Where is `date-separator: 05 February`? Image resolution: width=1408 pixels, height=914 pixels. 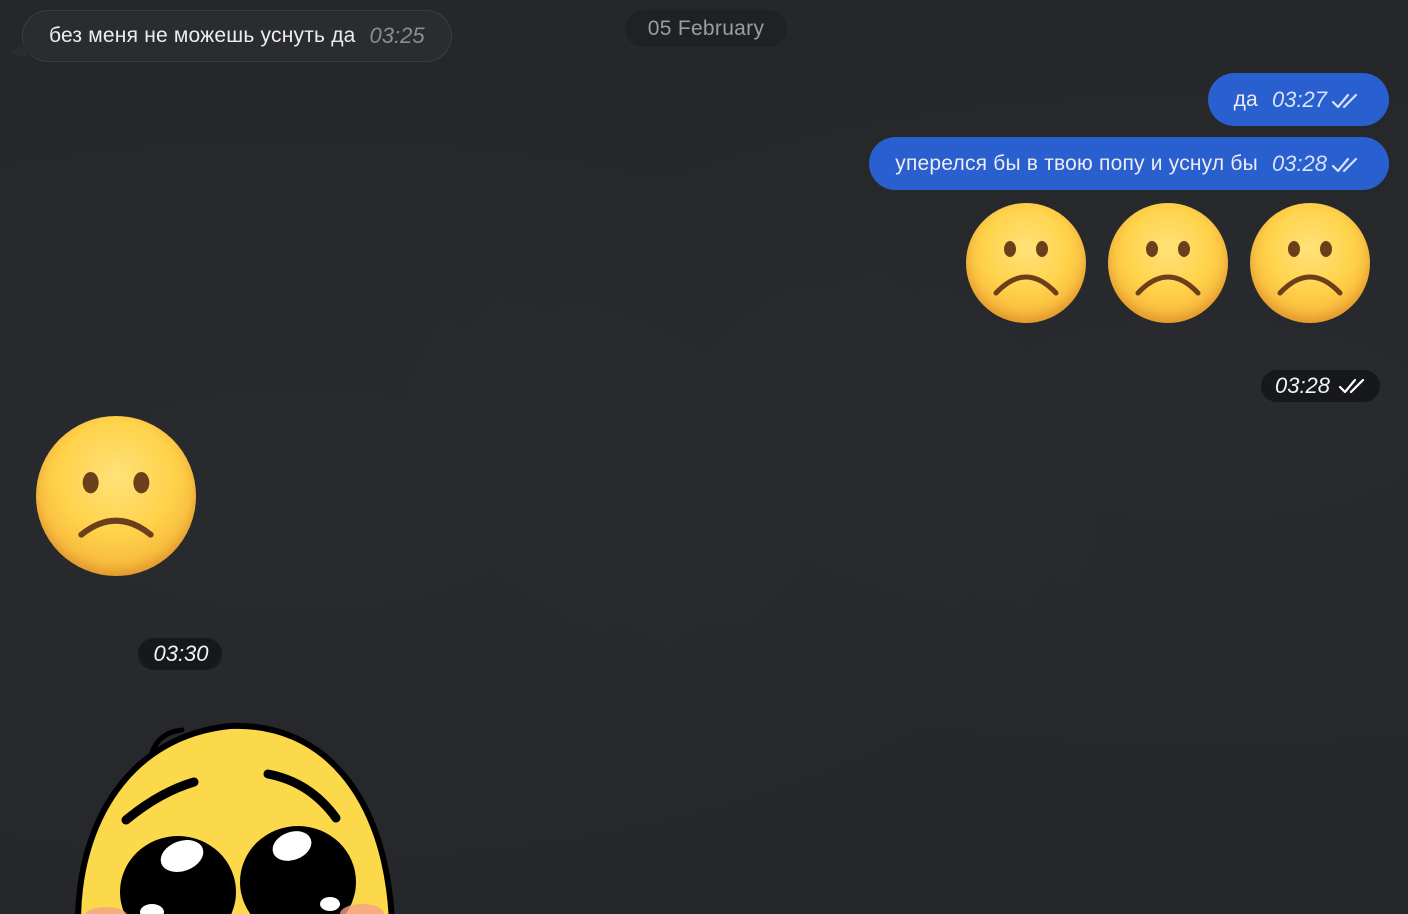
date-separator: 05 February is located at coordinates (706, 28).